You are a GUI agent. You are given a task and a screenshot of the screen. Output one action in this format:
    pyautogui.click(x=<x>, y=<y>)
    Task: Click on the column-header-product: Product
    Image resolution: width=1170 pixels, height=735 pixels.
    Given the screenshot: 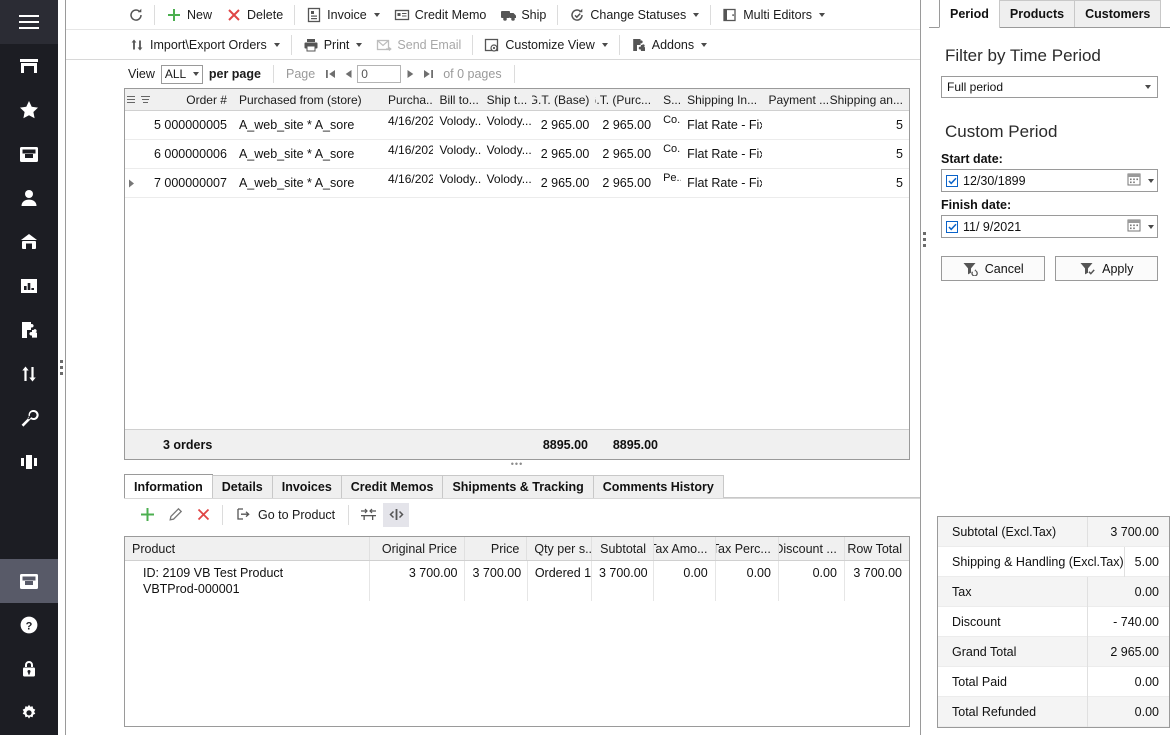 What is the action you would take?
    pyautogui.click(x=247, y=548)
    